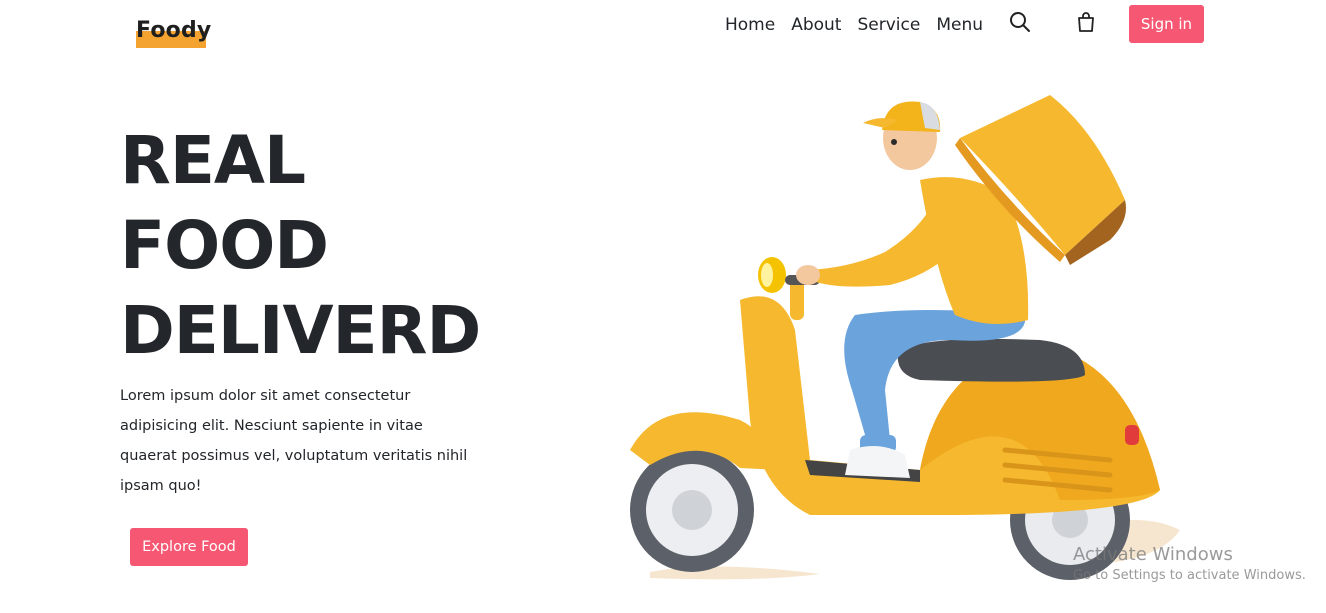 This screenshot has height=613, width=1326. I want to click on watermark-subtitle: Go to Settings to activate Windows., so click(1189, 575).